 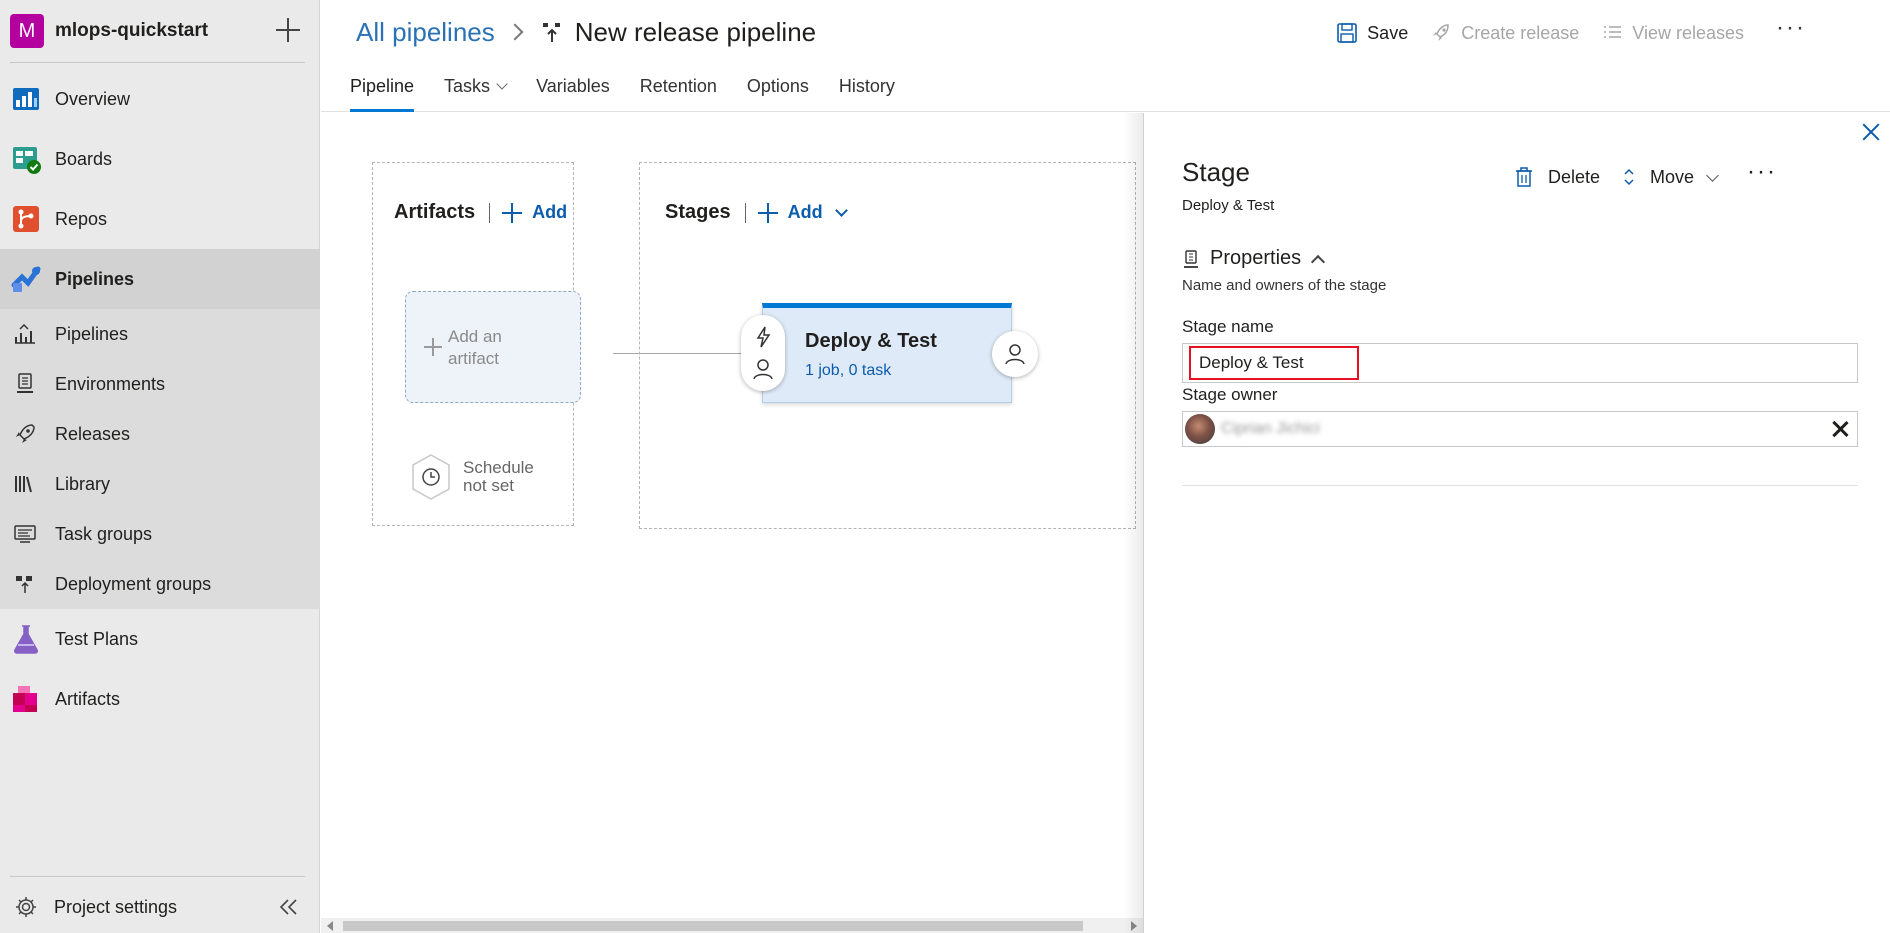 What do you see at coordinates (1133, 523) in the screenshot?
I see `panel-shadow` at bounding box center [1133, 523].